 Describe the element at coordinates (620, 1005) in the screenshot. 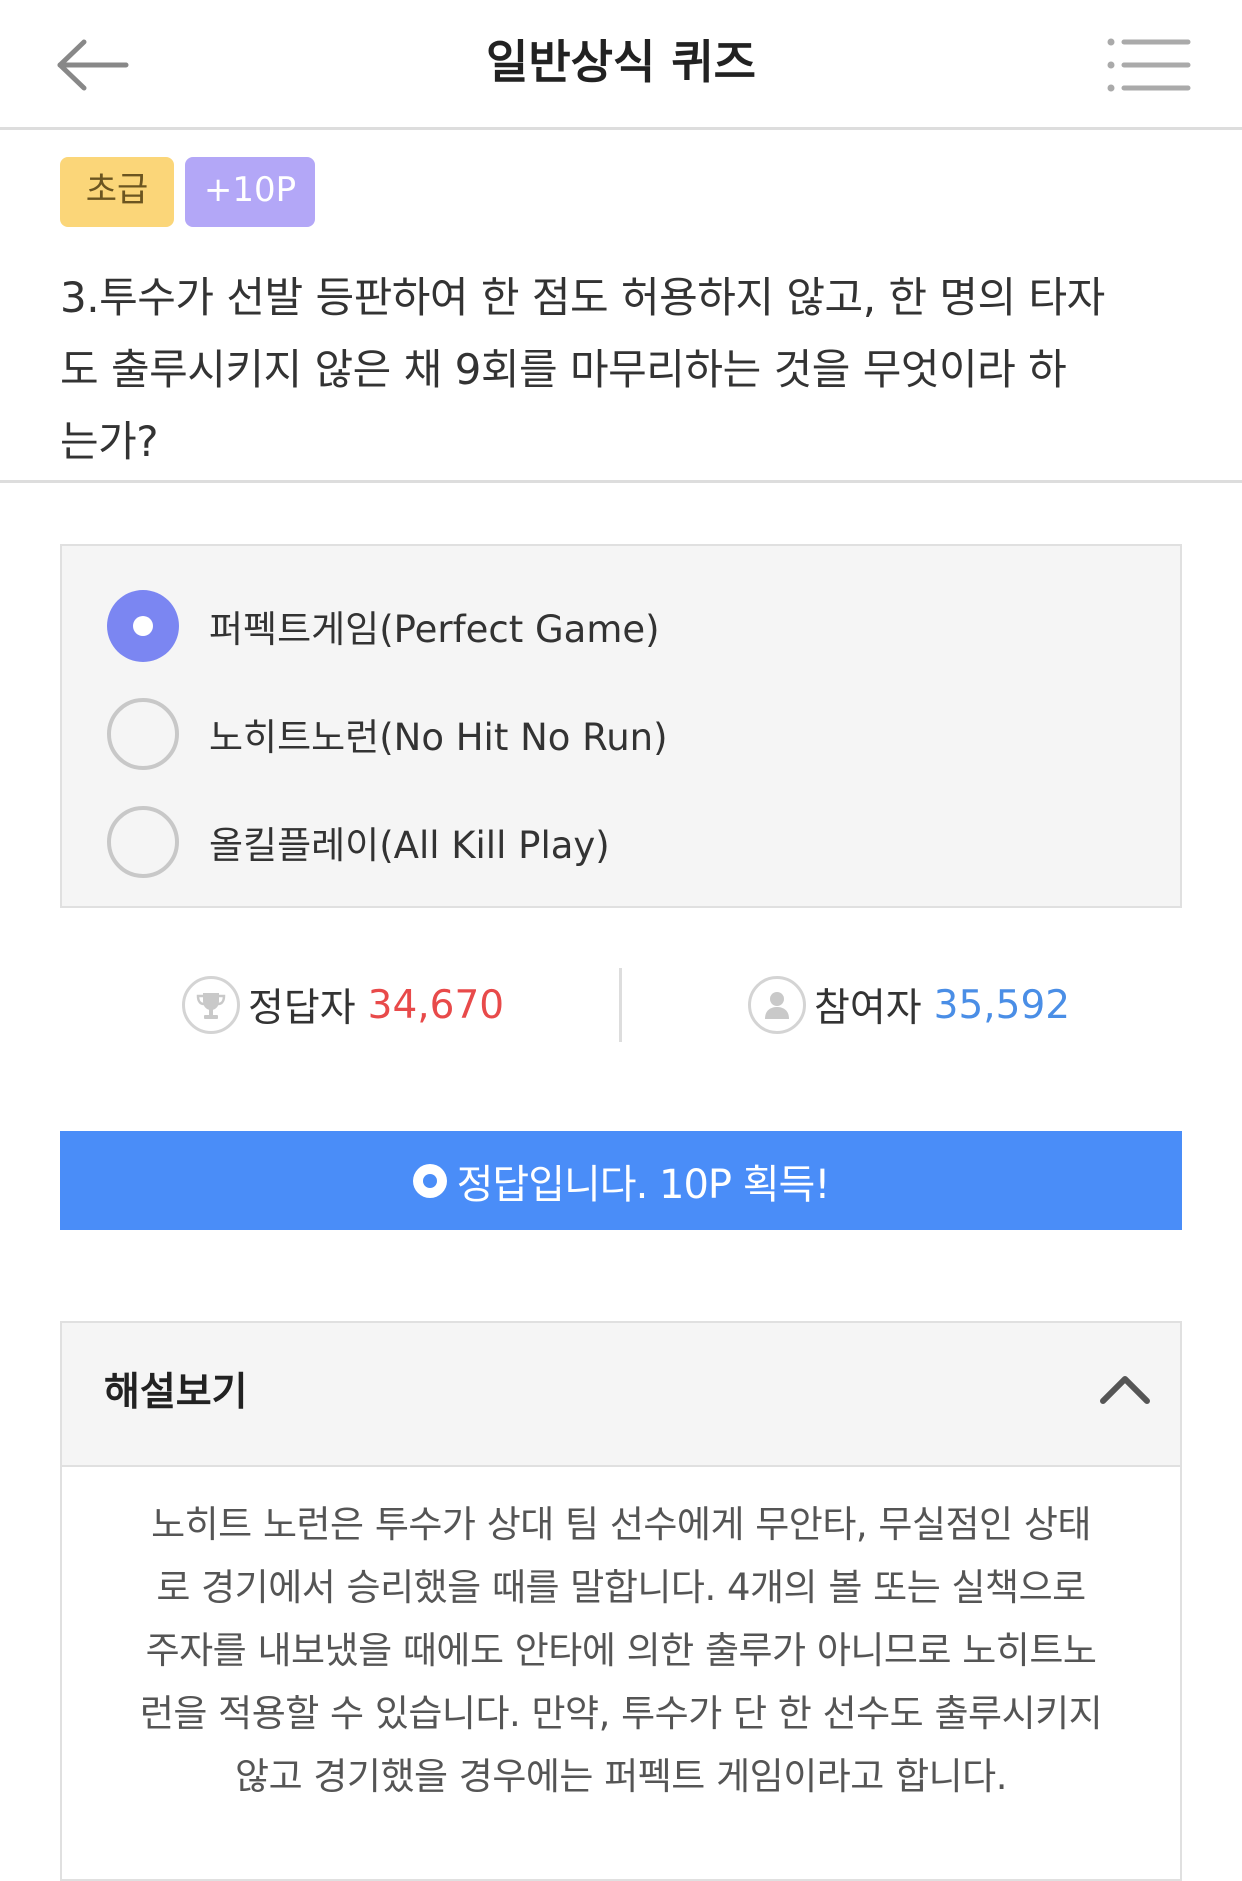

I see `stats-divider` at that location.